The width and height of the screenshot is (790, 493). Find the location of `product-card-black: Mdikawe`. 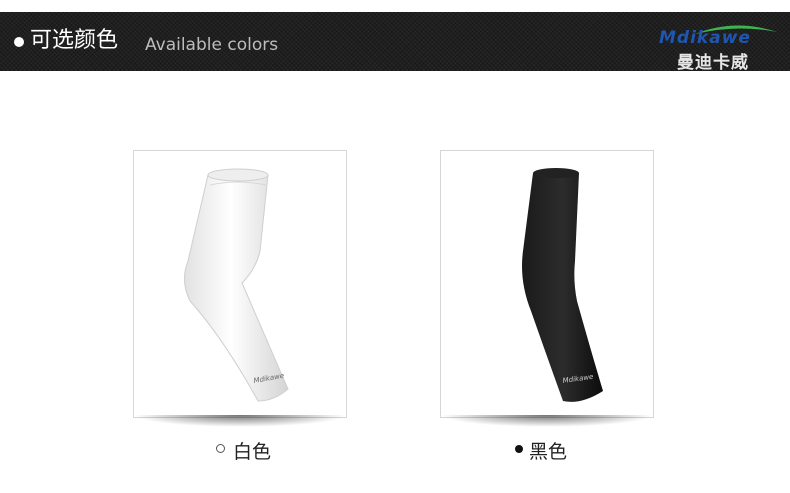

product-card-black: Mdikawe is located at coordinates (547, 284).